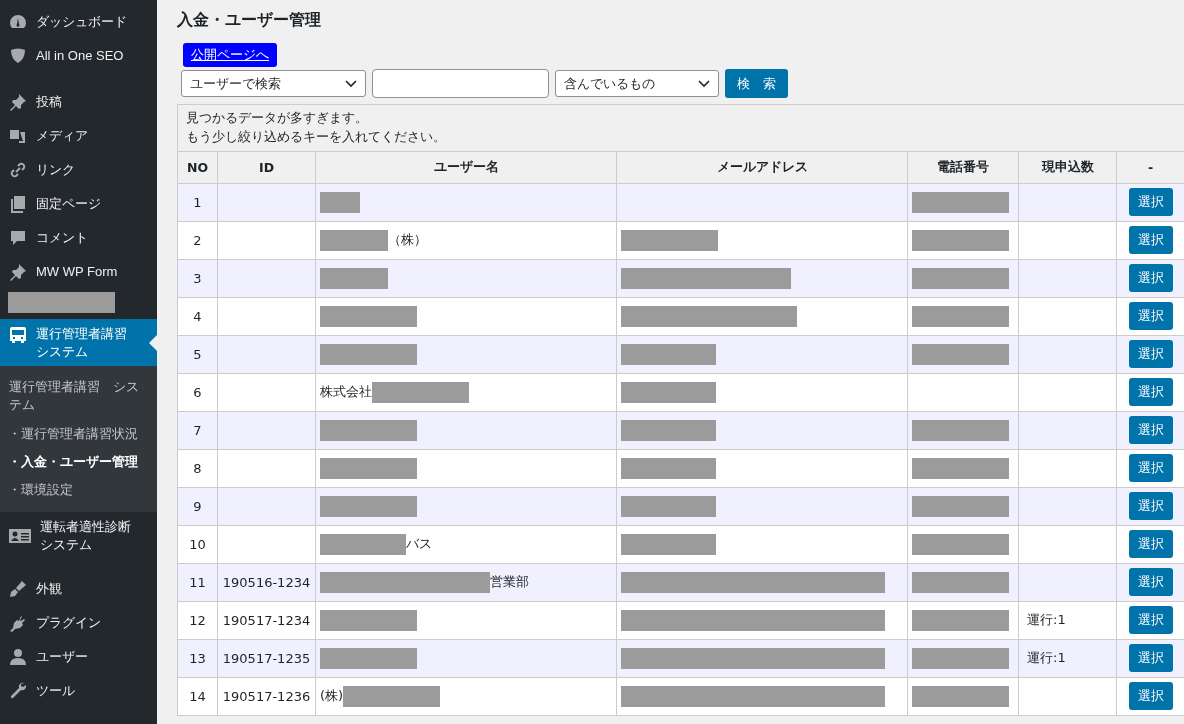  What do you see at coordinates (153, 343) in the screenshot?
I see `current-pointer-icon` at bounding box center [153, 343].